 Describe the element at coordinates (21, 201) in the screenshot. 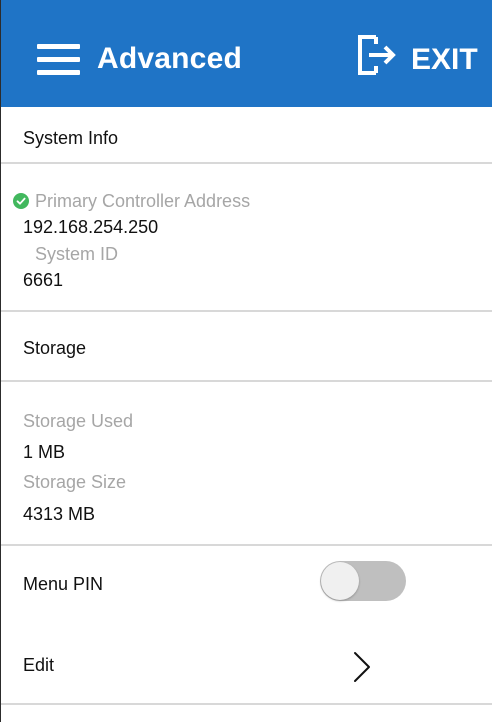

I see `status-ok-icon` at that location.